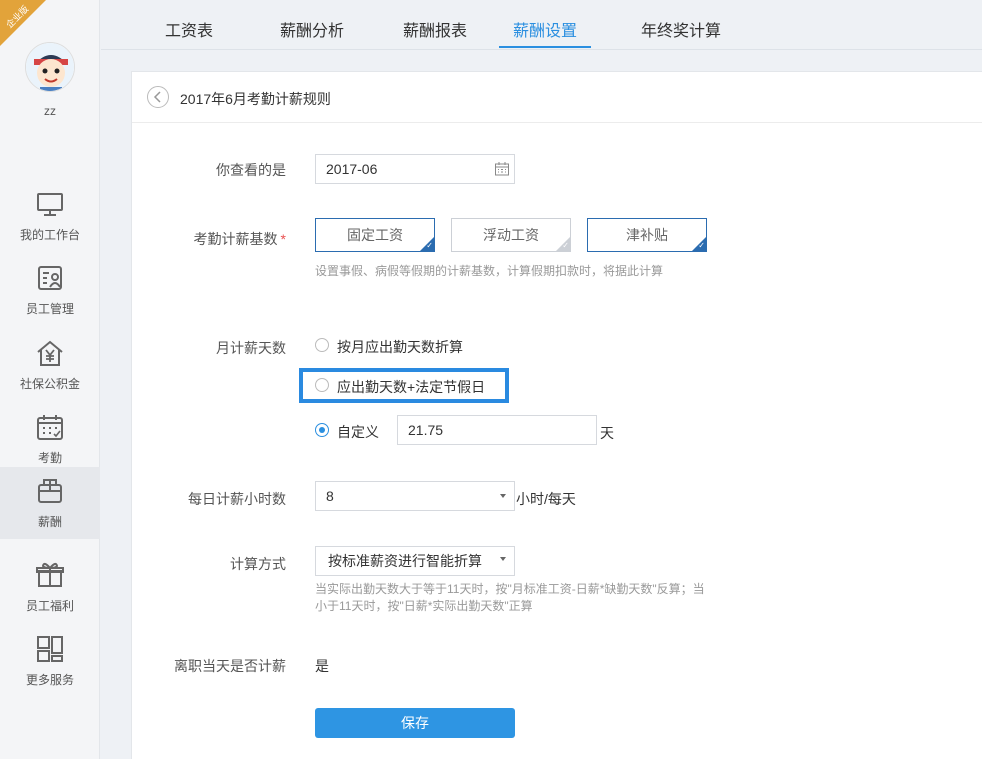  What do you see at coordinates (545, 25) in the screenshot?
I see `tab-salary-settings: 薪酬设置` at bounding box center [545, 25].